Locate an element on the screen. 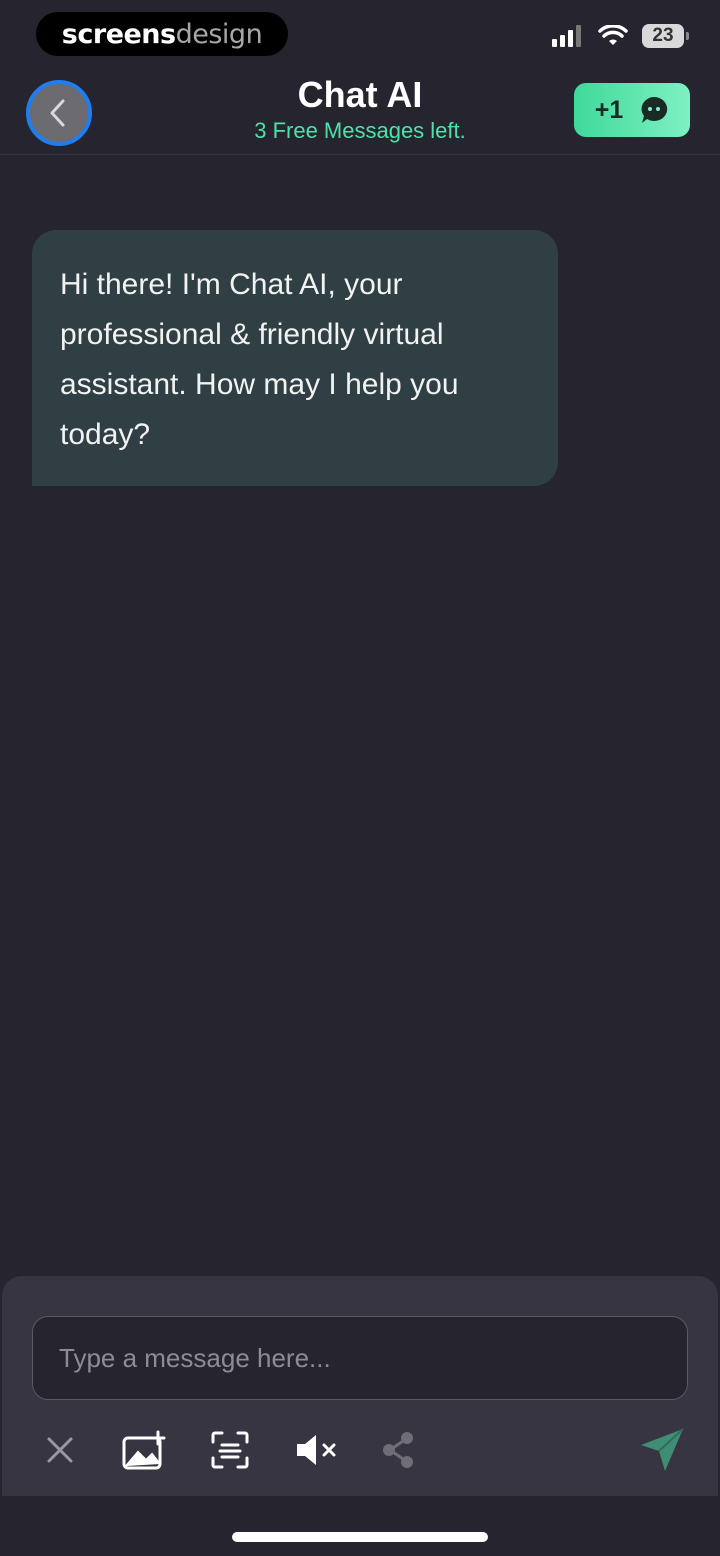  send-icon is located at coordinates (662, 1449).